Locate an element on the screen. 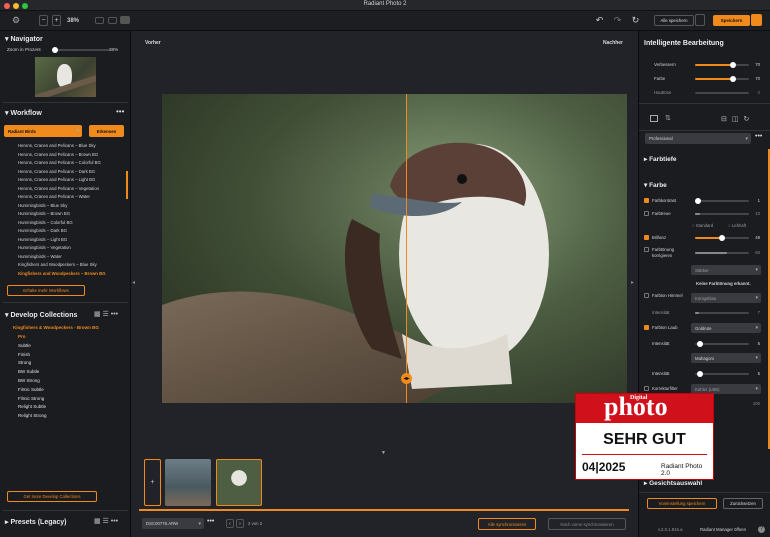  brilliance-slider is located at coordinates (722, 238).